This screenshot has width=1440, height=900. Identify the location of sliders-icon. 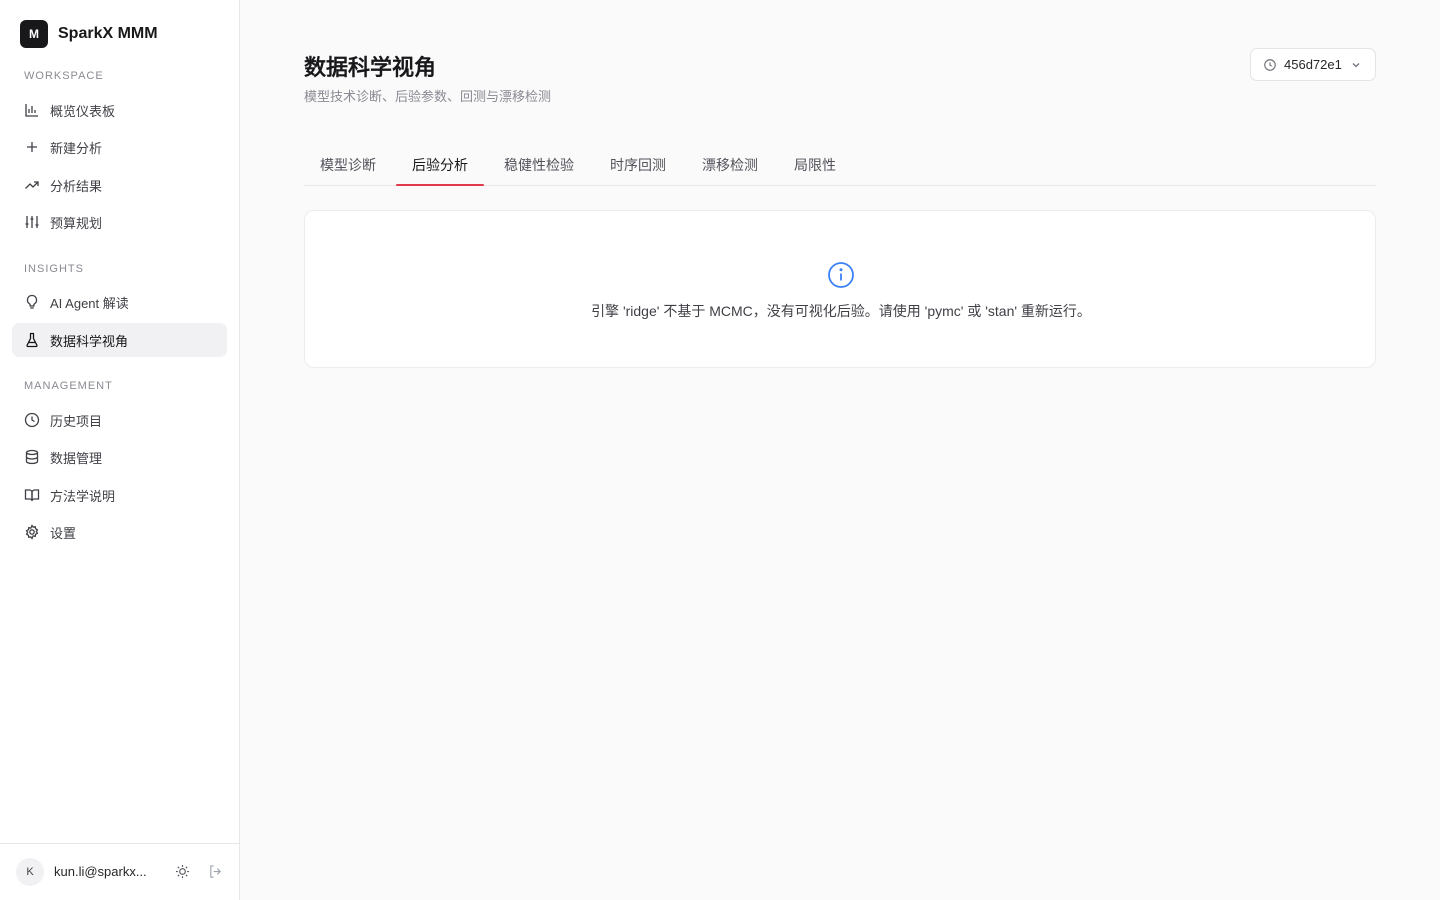
(32, 222).